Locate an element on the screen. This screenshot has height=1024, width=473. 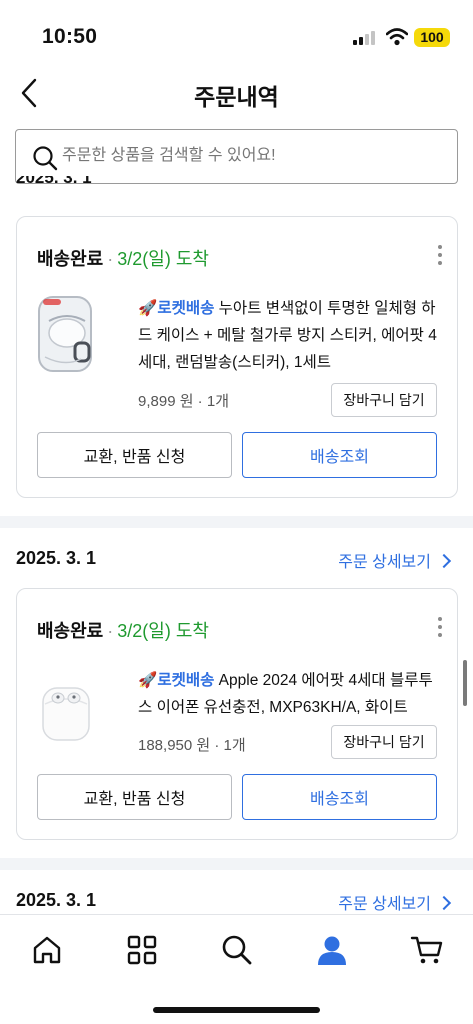
bottom-navigation is located at coordinates (236, 969).